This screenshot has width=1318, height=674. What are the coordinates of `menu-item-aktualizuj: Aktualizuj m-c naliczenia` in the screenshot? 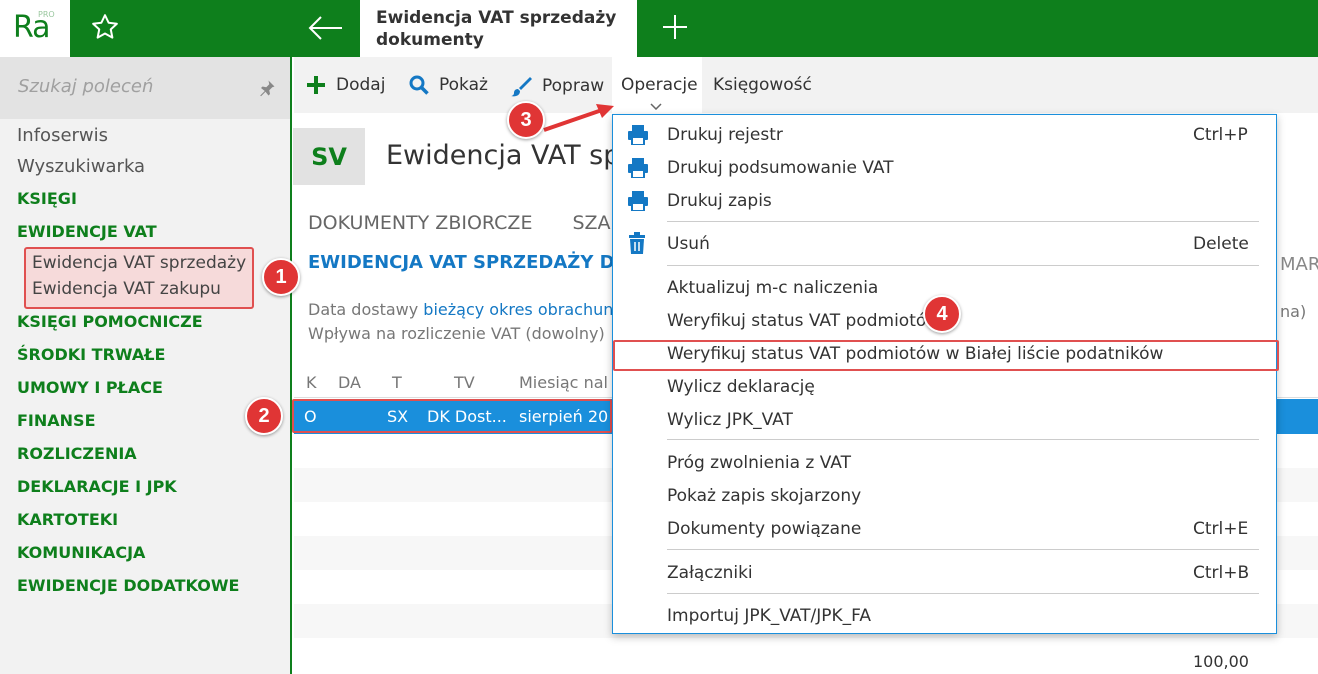 It's located at (772, 288).